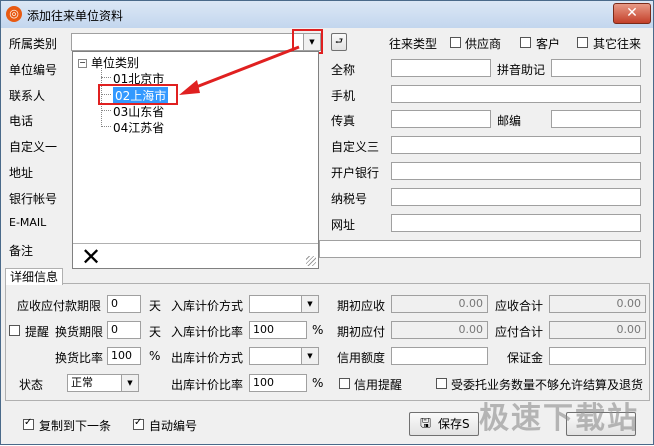 The height and width of the screenshot is (446, 654). What do you see at coordinates (28, 423) in the screenshot?
I see `copy-next-checkbox` at bounding box center [28, 423].